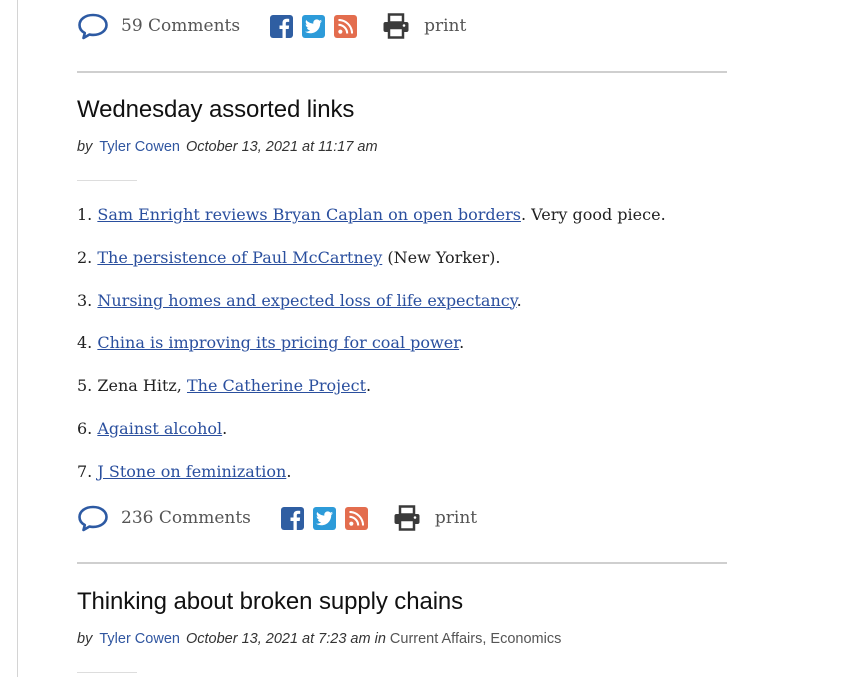  Describe the element at coordinates (181, 26) in the screenshot. I see `comments-count: 59 Comments` at that location.